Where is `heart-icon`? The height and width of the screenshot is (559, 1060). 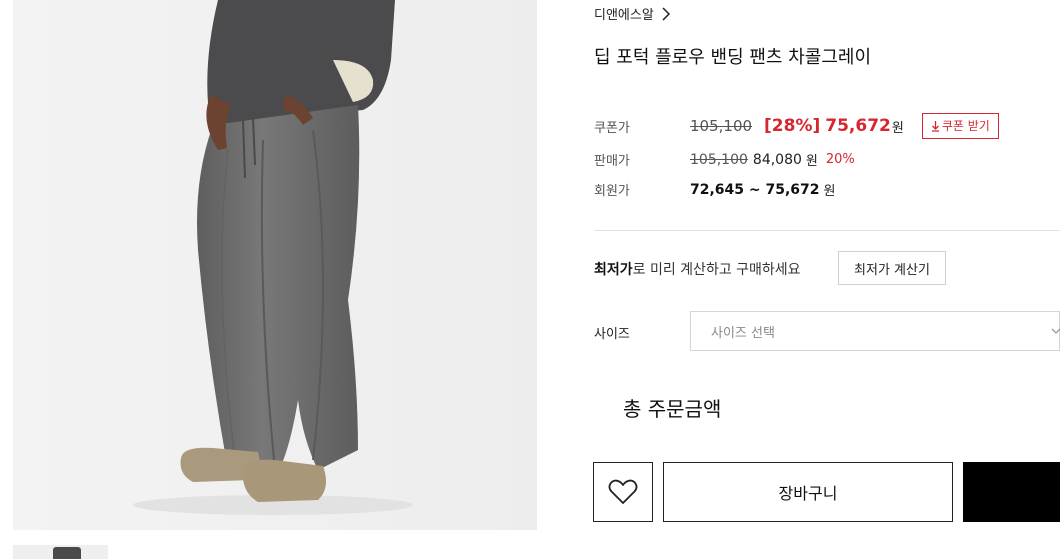
heart-icon is located at coordinates (623, 491).